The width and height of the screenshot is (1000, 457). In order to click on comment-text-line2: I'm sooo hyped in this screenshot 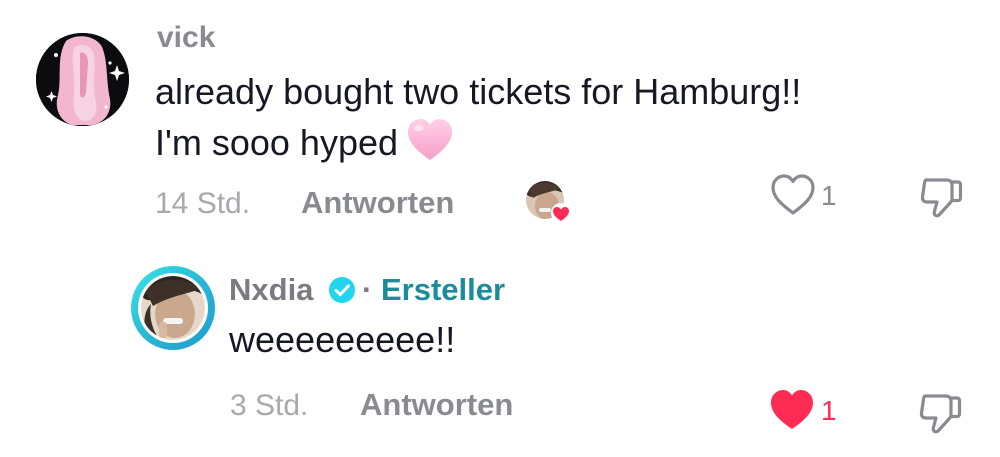, I will do `click(277, 142)`.